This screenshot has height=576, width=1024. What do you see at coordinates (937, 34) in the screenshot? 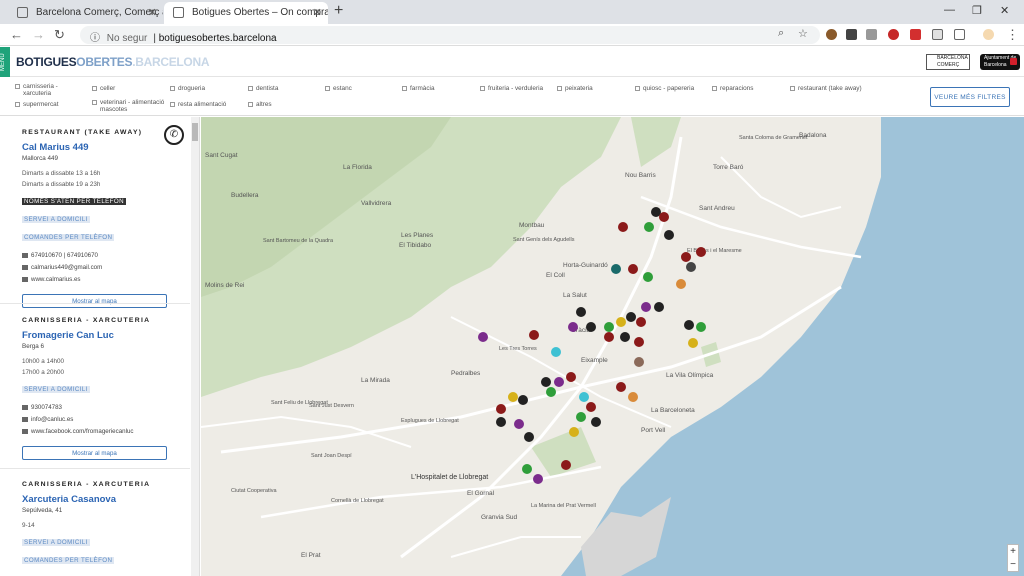
I see `extension-capture-icon` at bounding box center [937, 34].